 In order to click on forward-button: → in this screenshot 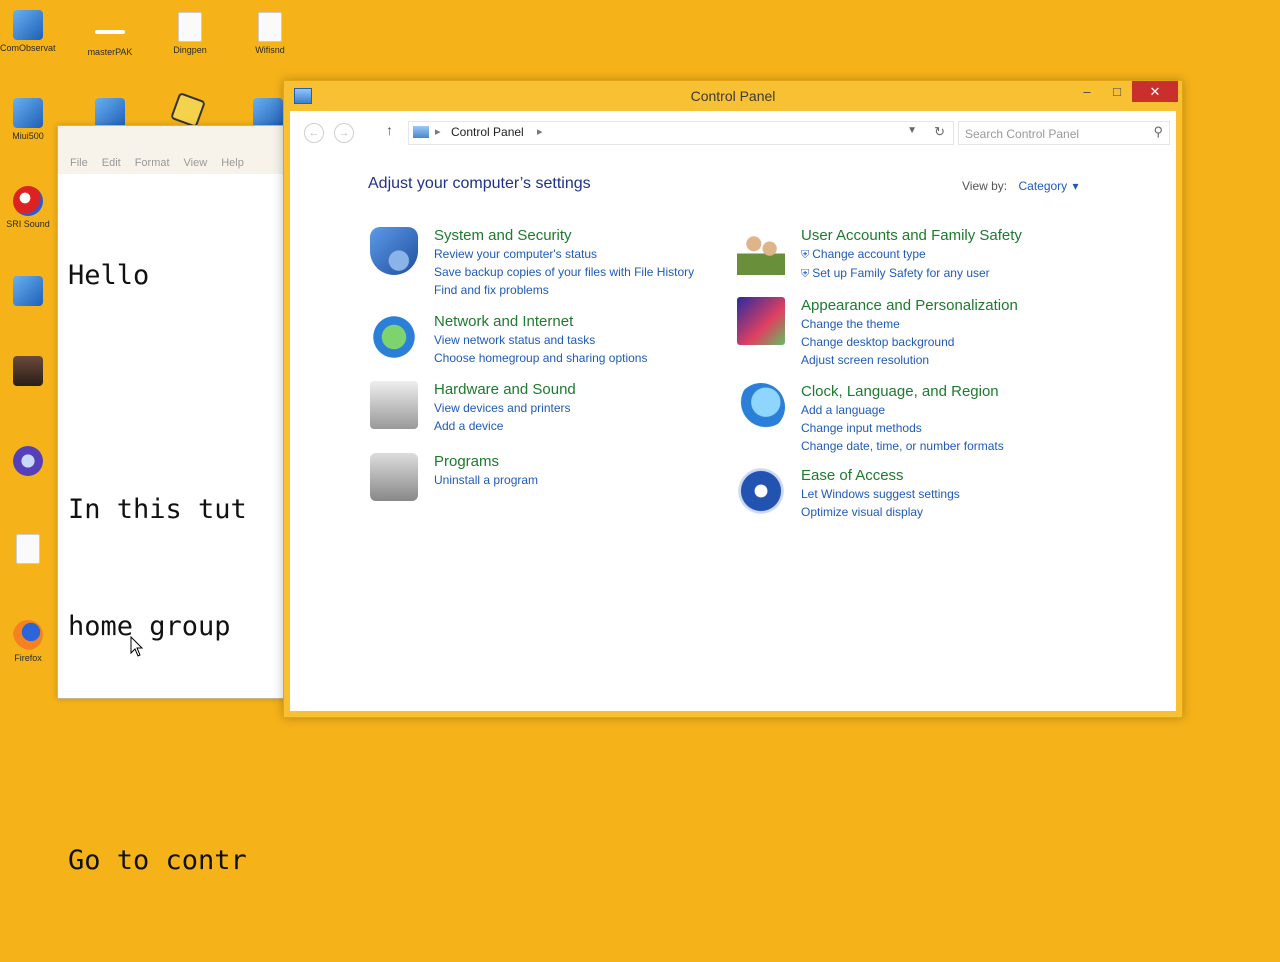, I will do `click(344, 133)`.